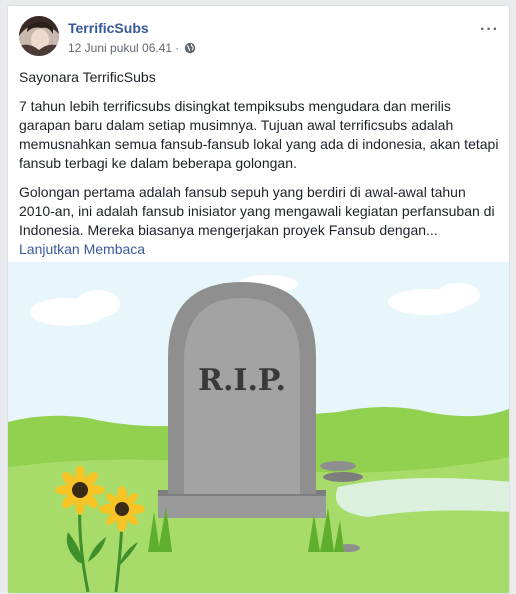 The height and width of the screenshot is (594, 516). What do you see at coordinates (489, 30) in the screenshot?
I see `more-options-button: ···` at bounding box center [489, 30].